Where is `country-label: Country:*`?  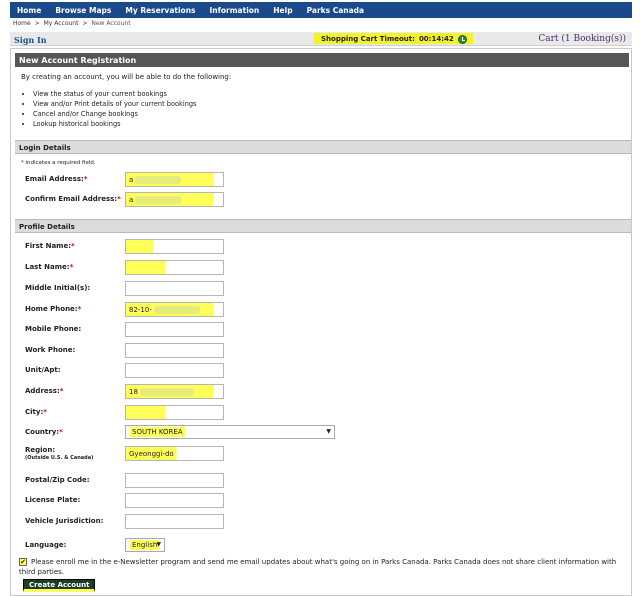
country-label: Country:* is located at coordinates (44, 432).